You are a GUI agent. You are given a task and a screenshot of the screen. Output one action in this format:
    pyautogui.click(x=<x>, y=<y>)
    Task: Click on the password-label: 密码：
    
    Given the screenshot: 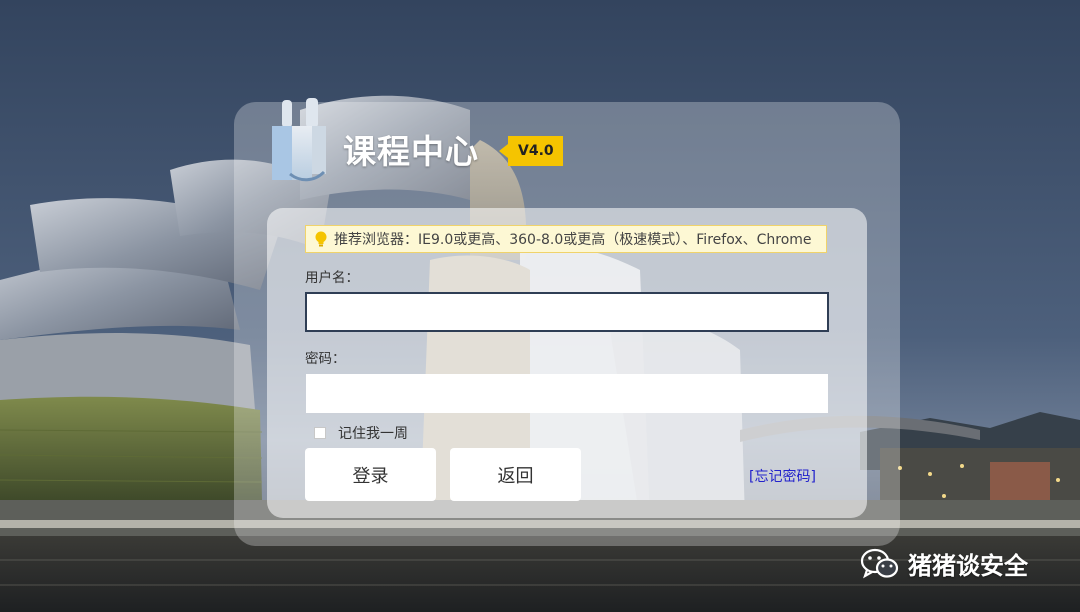 What is the action you would take?
    pyautogui.click(x=325, y=359)
    